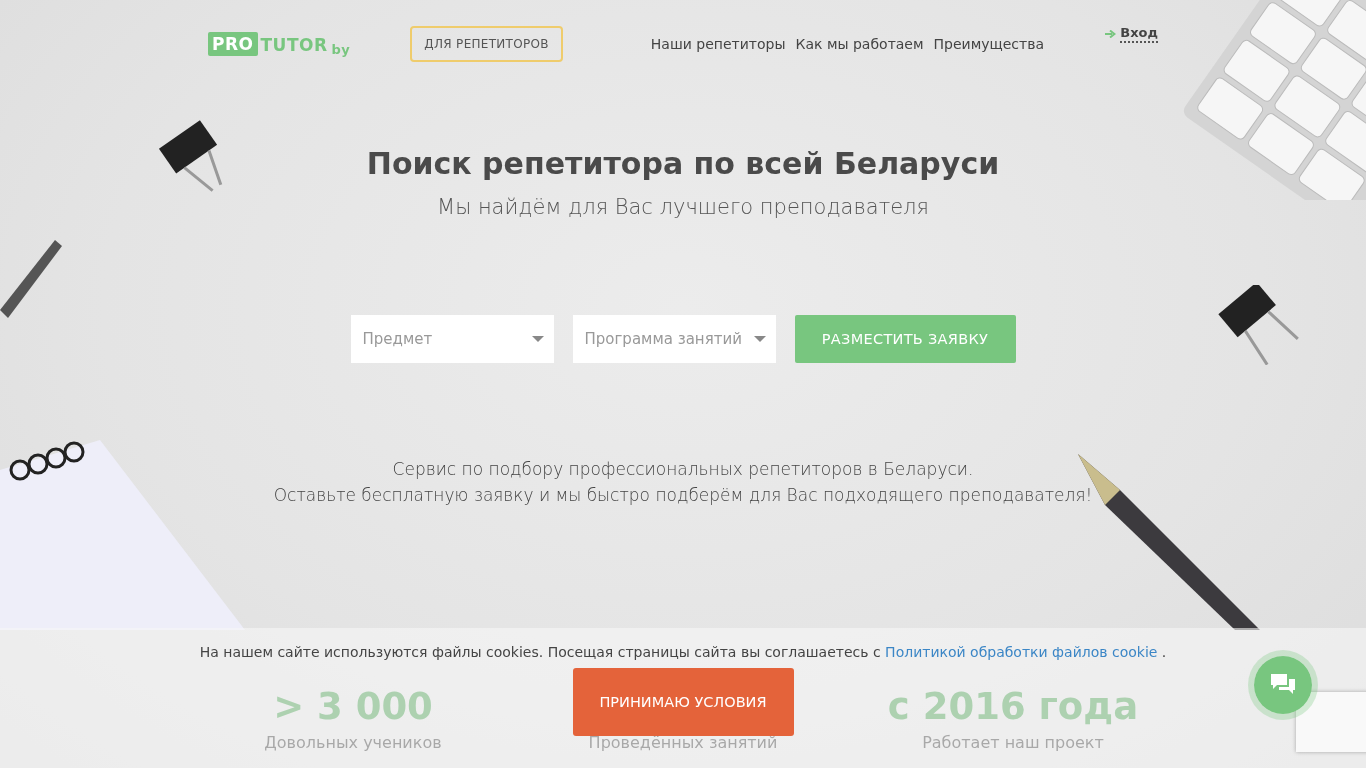  What do you see at coordinates (1111, 34) in the screenshot?
I see `arrow-right-icon` at bounding box center [1111, 34].